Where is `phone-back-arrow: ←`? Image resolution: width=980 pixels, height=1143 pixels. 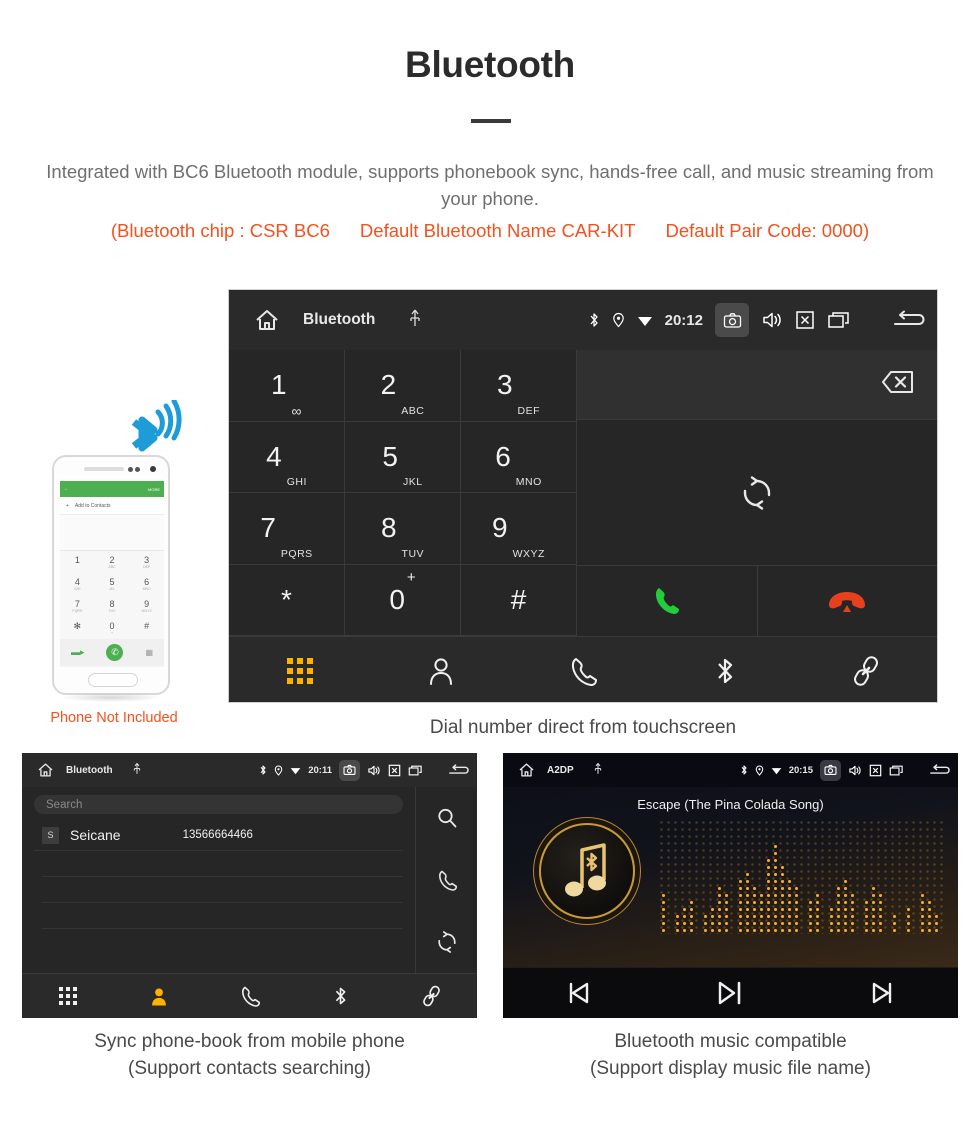 phone-back-arrow: ← is located at coordinates (66, 489).